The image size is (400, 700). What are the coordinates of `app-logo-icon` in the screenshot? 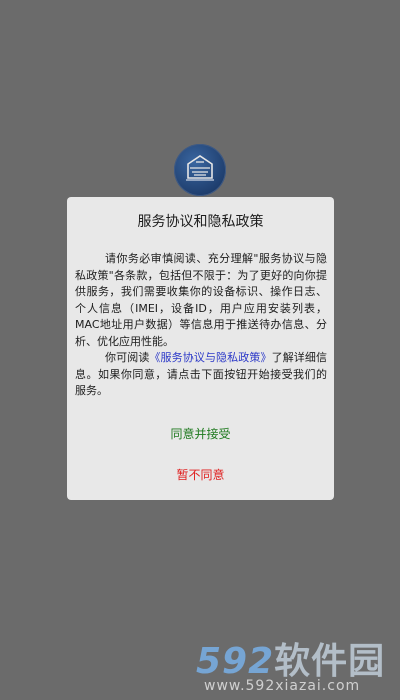 It's located at (200, 170).